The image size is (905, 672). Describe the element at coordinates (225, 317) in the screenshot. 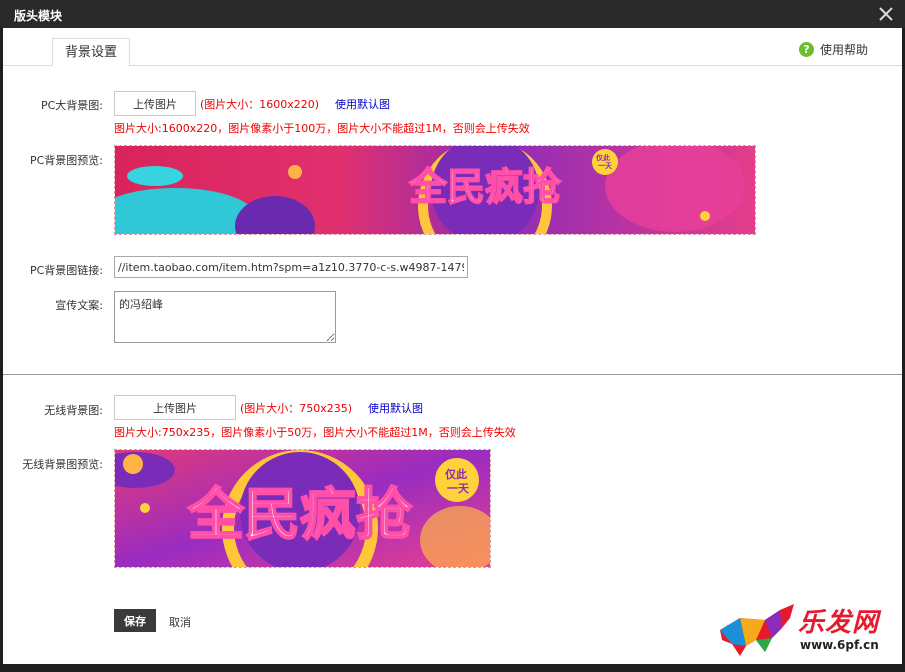

I see `copy-textarea: 的冯绍峰` at that location.